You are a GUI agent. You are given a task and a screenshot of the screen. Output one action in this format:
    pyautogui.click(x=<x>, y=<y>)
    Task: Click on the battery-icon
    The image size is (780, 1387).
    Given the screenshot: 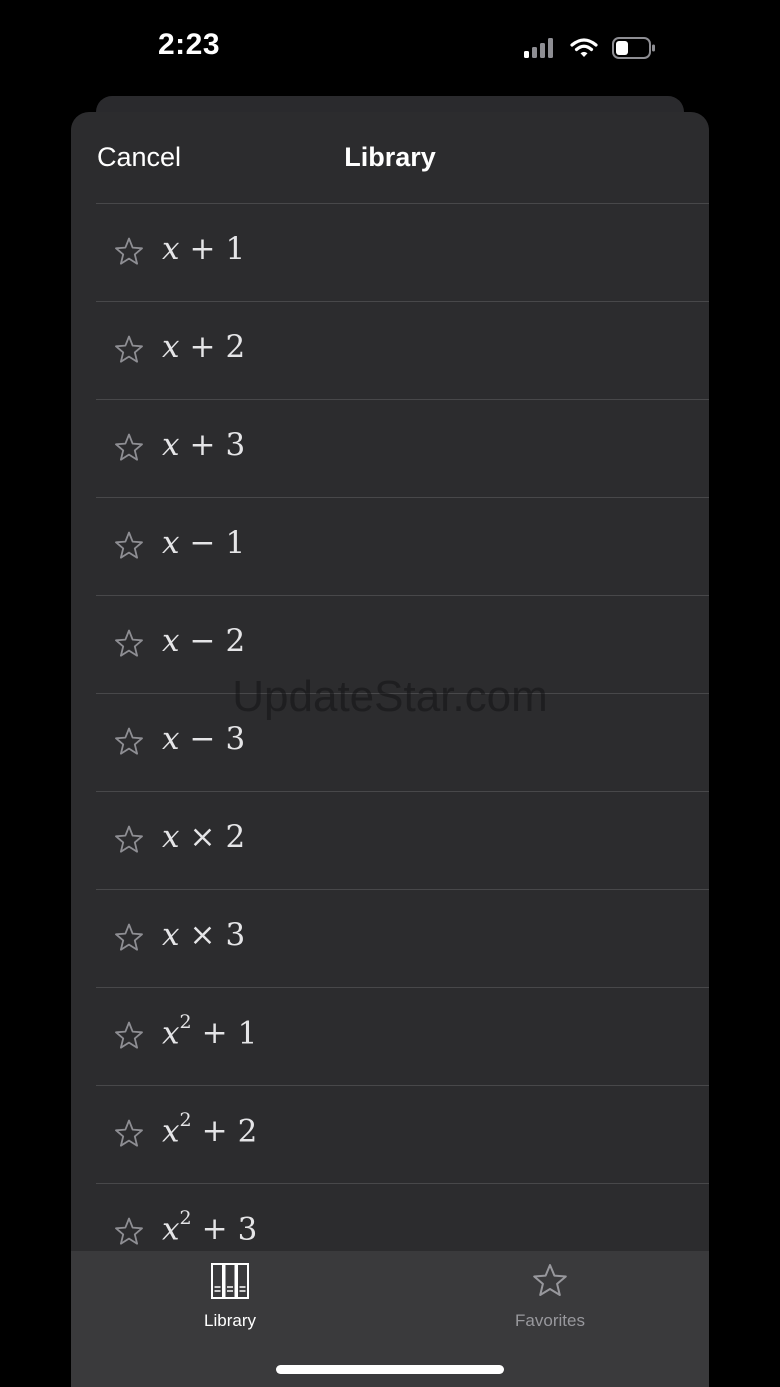 What is the action you would take?
    pyautogui.click(x=633, y=48)
    